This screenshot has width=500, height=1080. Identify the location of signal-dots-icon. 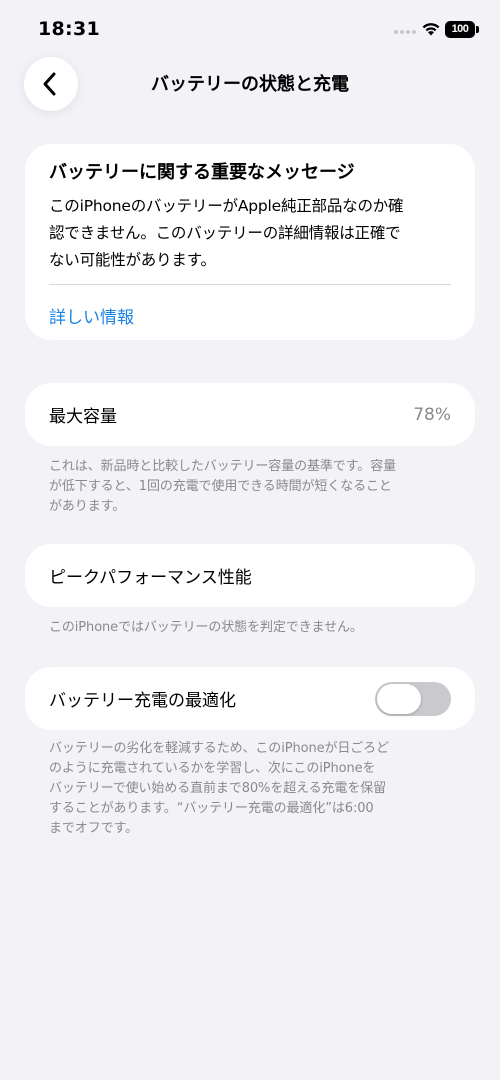
(406, 32).